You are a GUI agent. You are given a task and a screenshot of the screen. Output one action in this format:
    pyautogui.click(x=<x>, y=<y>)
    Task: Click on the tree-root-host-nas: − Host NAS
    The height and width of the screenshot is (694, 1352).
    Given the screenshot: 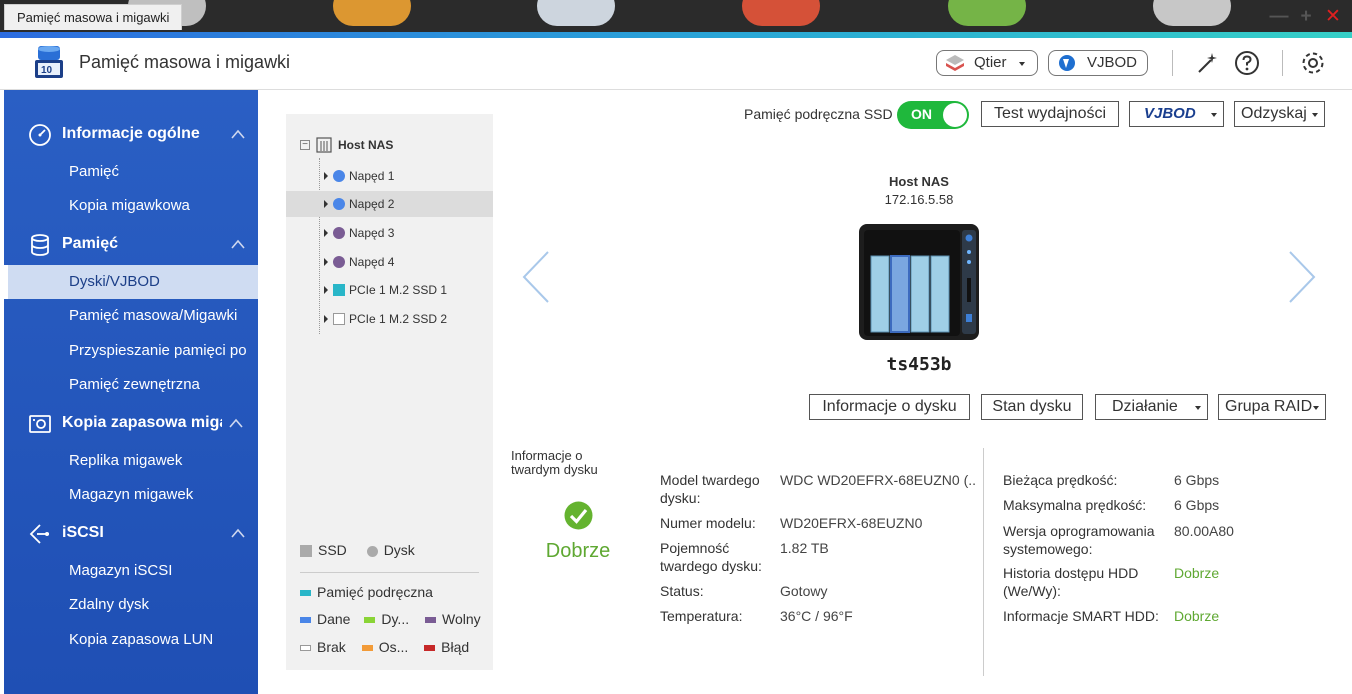 What is the action you would take?
    pyautogui.click(x=389, y=145)
    